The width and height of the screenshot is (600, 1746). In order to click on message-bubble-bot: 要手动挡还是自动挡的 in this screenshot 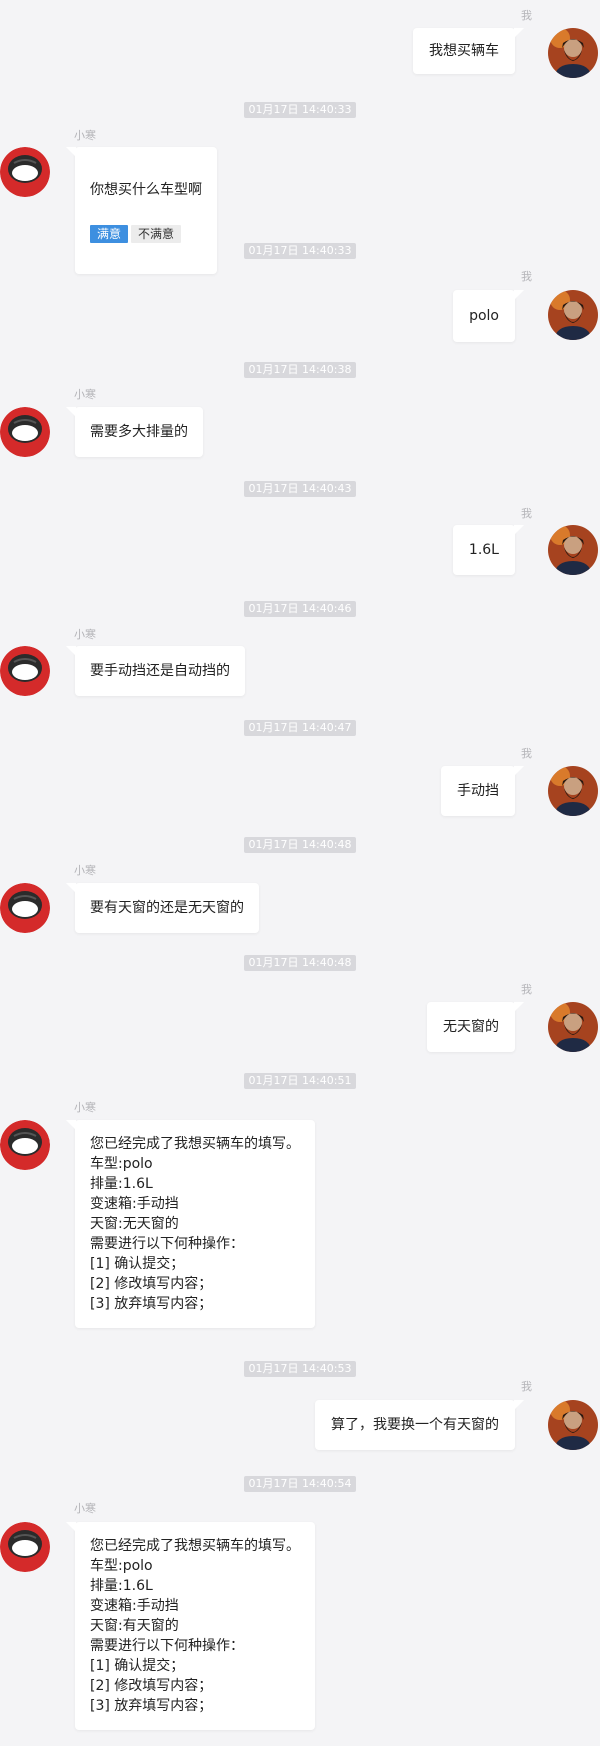, I will do `click(155, 671)`.